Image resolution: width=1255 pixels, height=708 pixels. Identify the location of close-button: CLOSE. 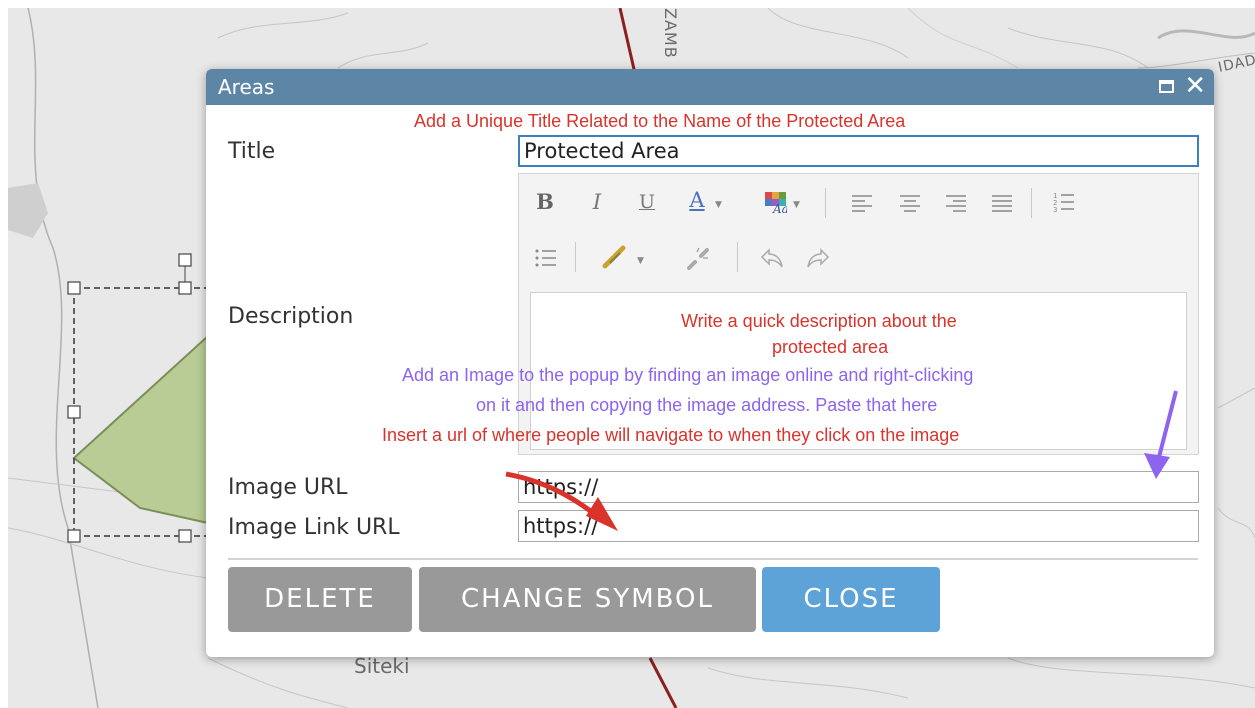
(851, 599).